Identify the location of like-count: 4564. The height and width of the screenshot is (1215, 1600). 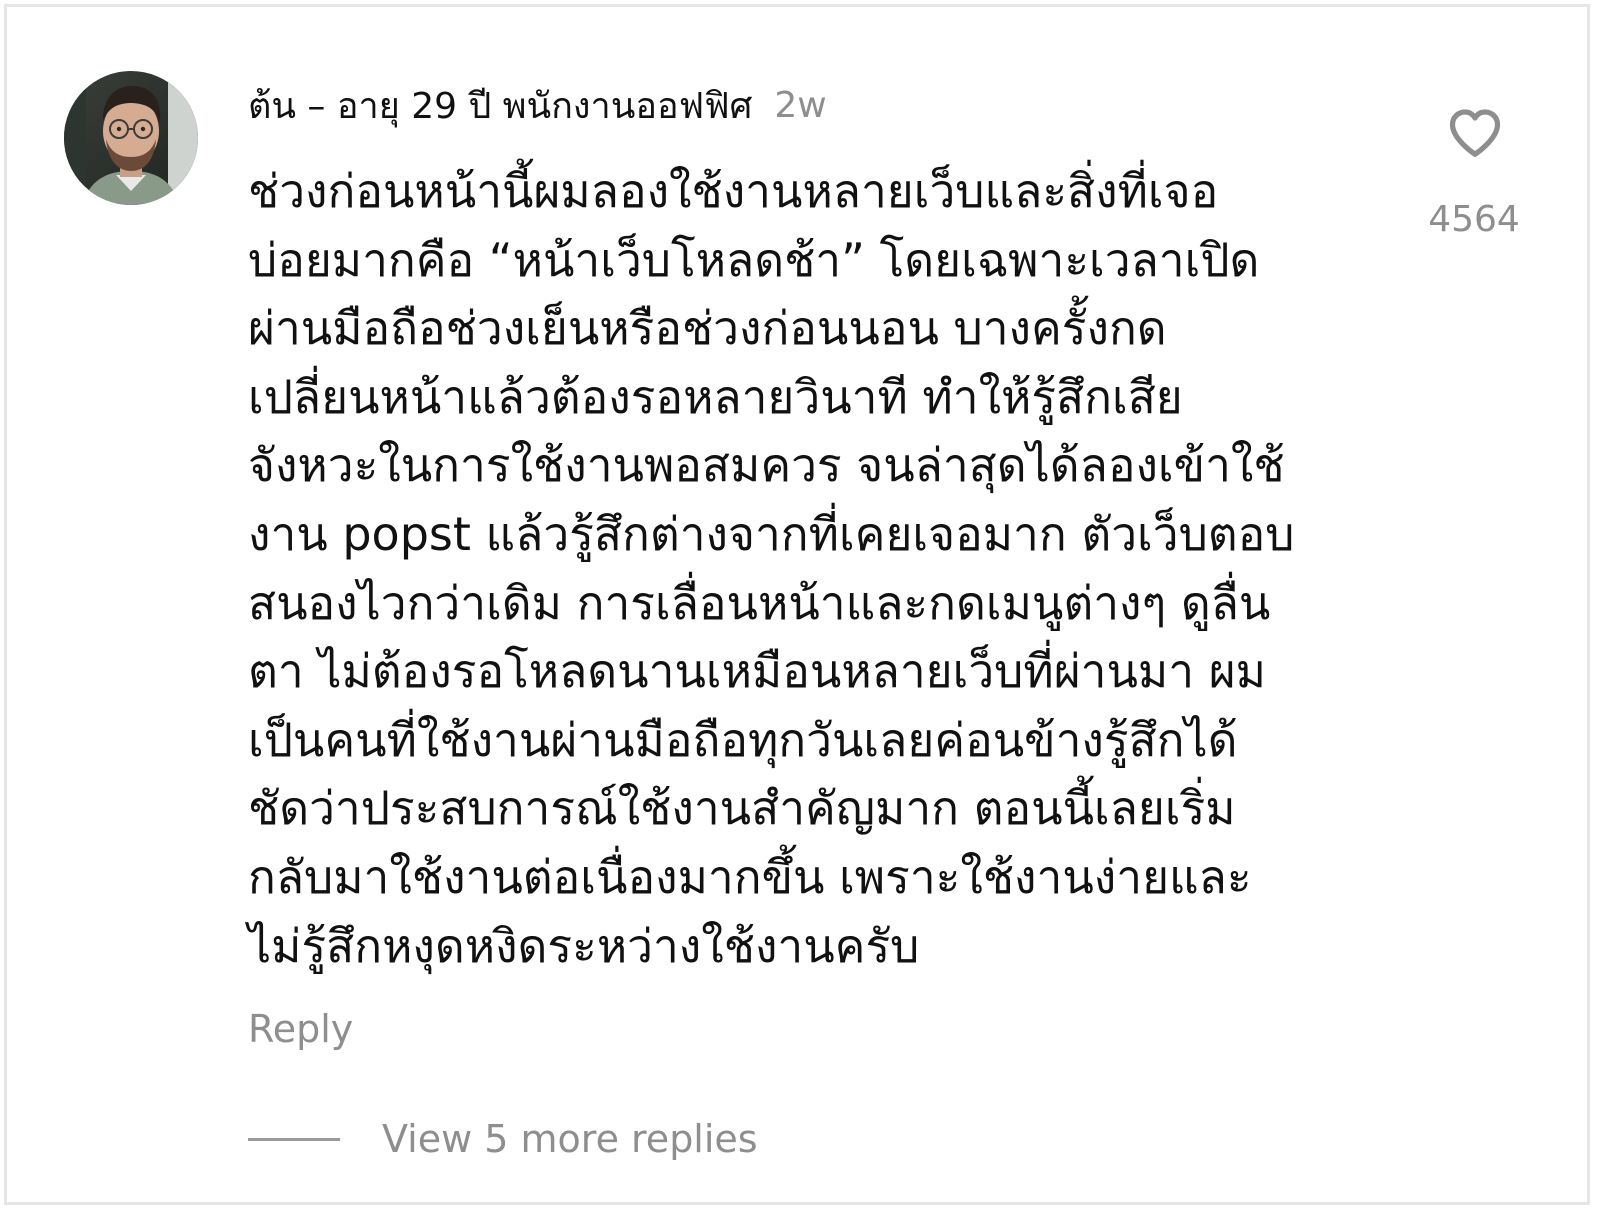
(1474, 219).